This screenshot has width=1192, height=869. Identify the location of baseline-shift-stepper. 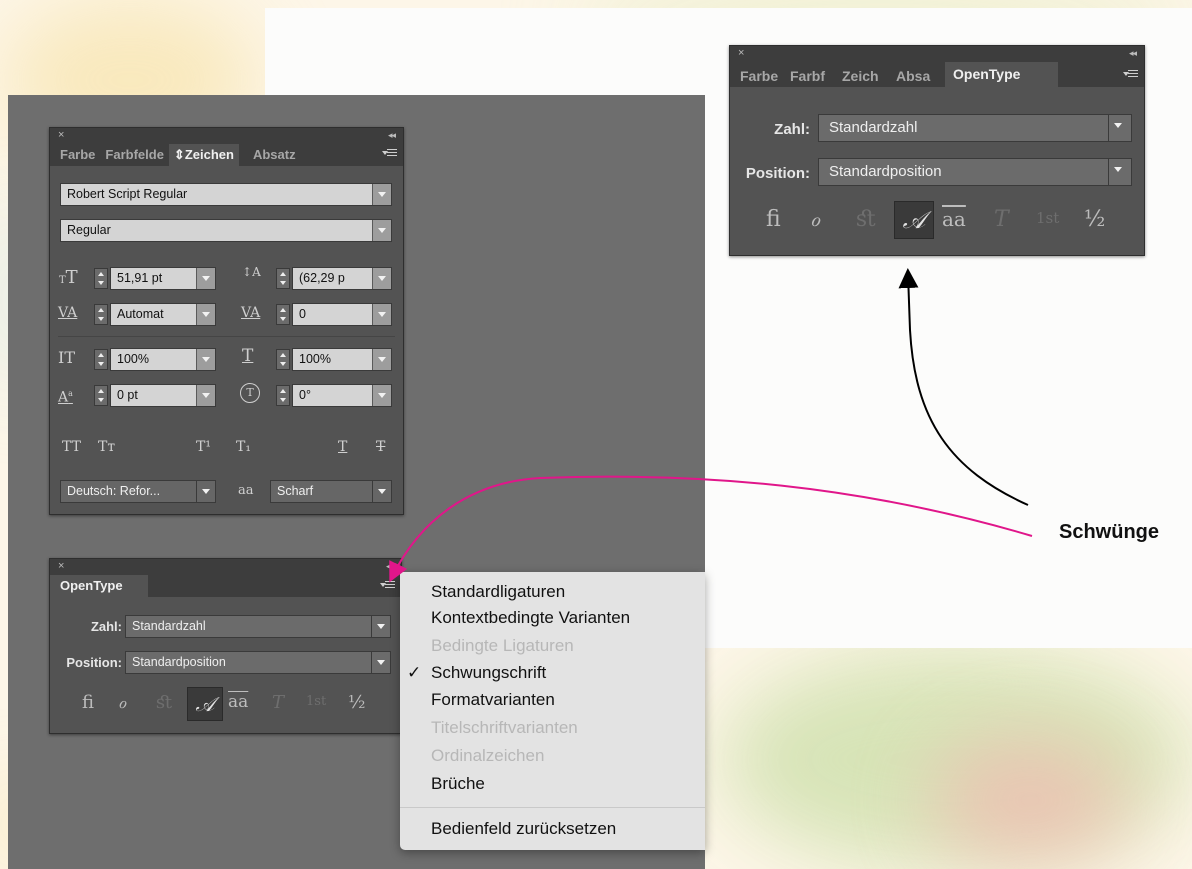
(101, 395).